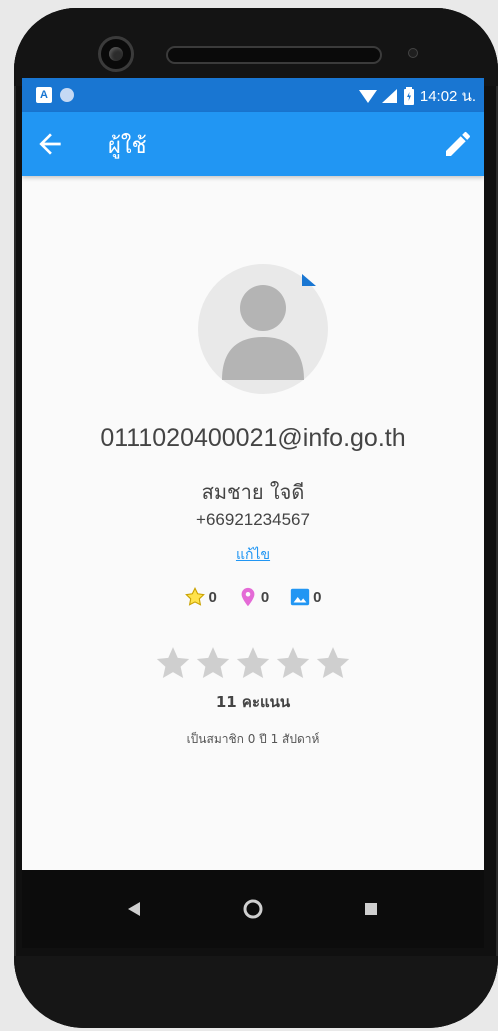  Describe the element at coordinates (317, 597) in the screenshot. I see `photos-count-value: 0` at that location.